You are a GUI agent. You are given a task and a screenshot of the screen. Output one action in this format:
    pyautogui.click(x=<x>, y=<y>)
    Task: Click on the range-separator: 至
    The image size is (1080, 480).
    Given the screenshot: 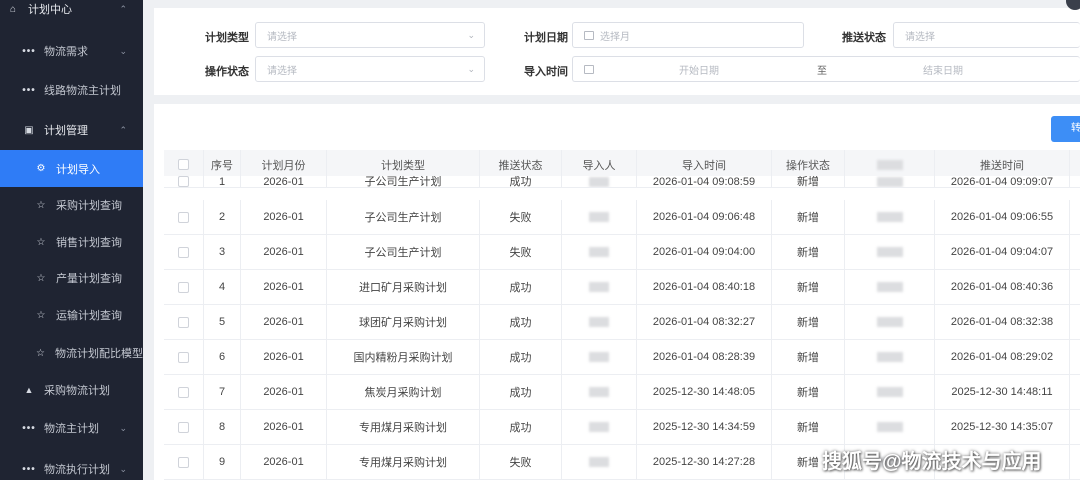 What is the action you would take?
    pyautogui.click(x=822, y=71)
    